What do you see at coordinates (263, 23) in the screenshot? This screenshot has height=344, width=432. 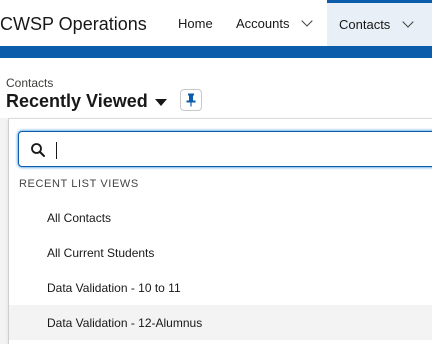 I see `nav-tab-label: Accounts` at bounding box center [263, 23].